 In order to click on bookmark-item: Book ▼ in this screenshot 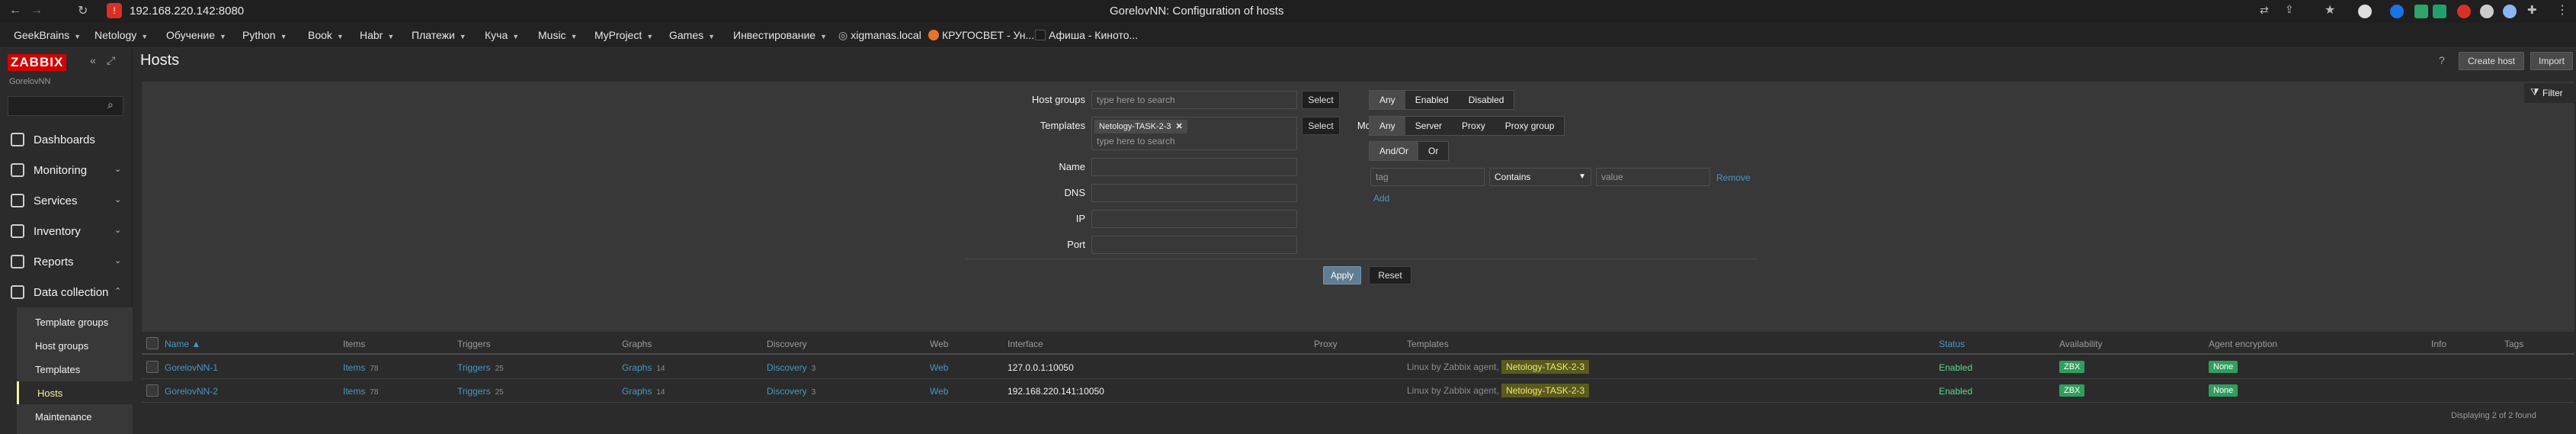, I will do `click(326, 35)`.